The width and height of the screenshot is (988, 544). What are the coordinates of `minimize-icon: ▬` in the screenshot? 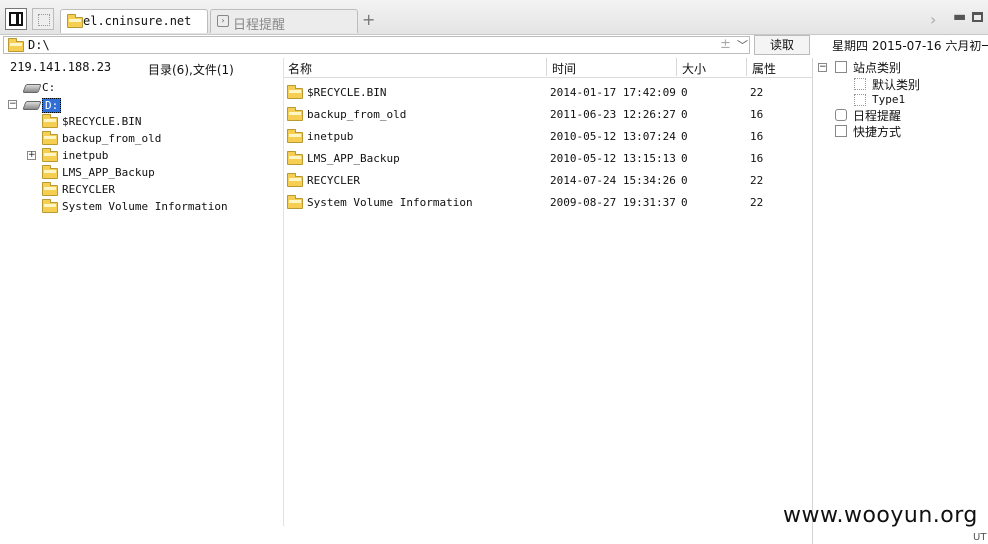 It's located at (959, 17).